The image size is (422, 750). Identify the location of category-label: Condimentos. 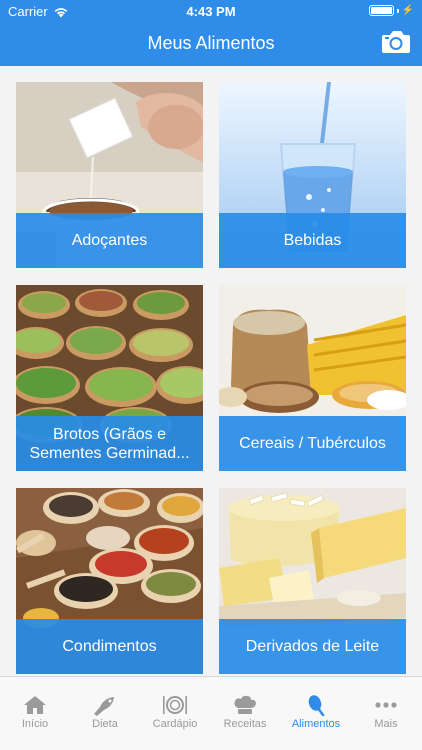
(109, 646).